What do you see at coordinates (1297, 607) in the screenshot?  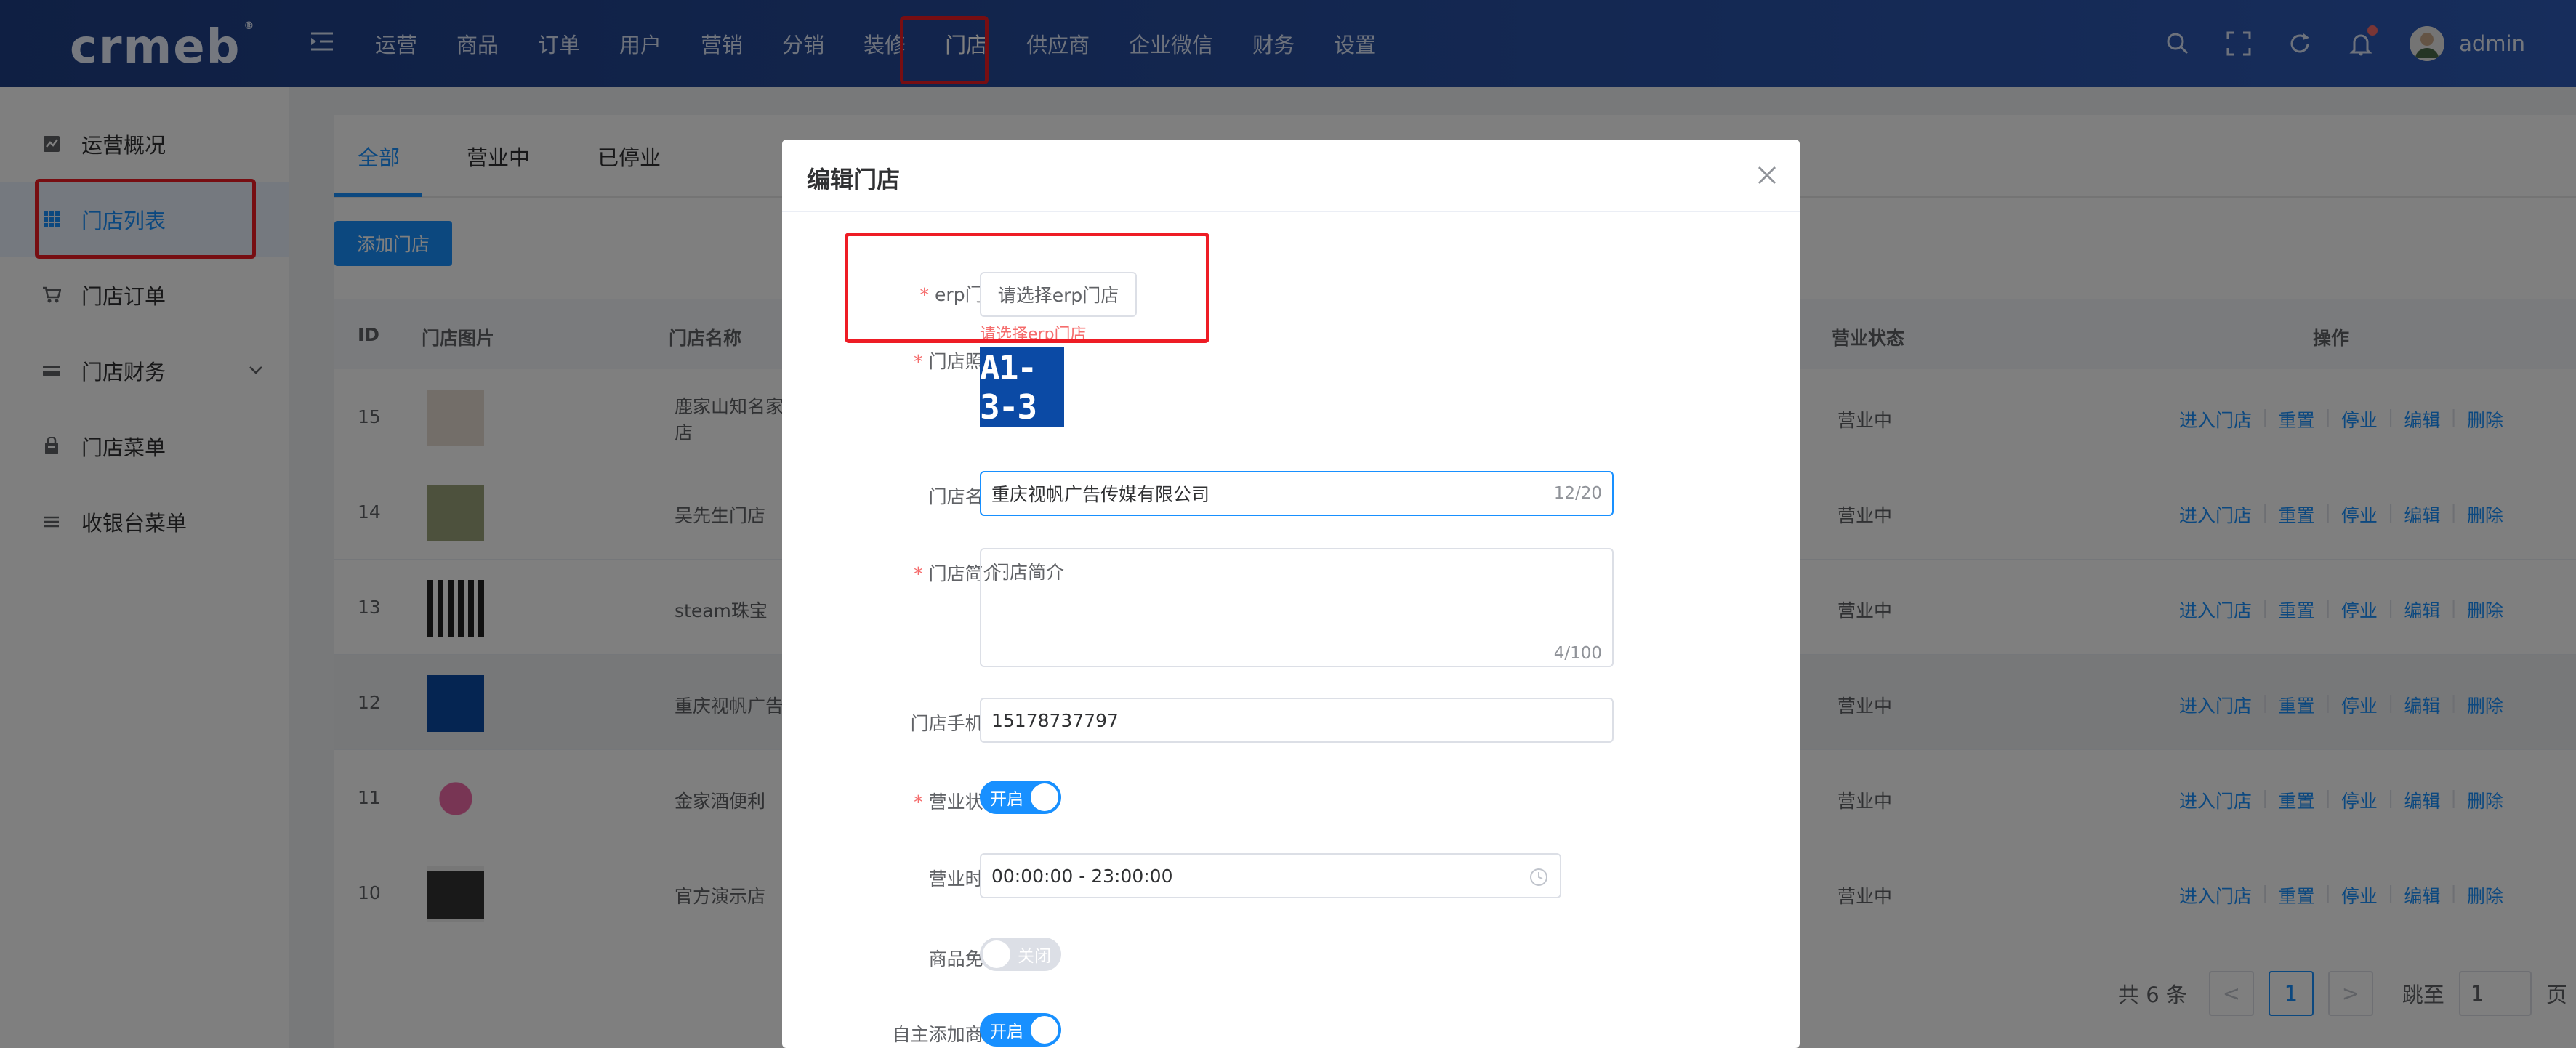 I see `store-intro-textarea: 门店简介 4/100` at bounding box center [1297, 607].